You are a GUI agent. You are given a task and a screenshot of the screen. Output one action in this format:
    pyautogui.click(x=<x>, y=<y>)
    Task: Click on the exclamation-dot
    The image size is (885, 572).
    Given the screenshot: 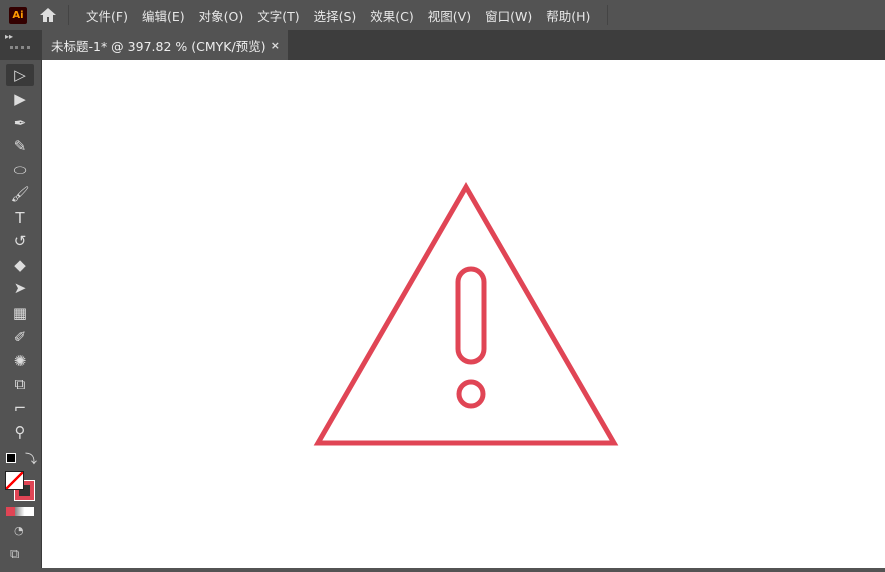 What is the action you would take?
    pyautogui.click(x=471, y=394)
    